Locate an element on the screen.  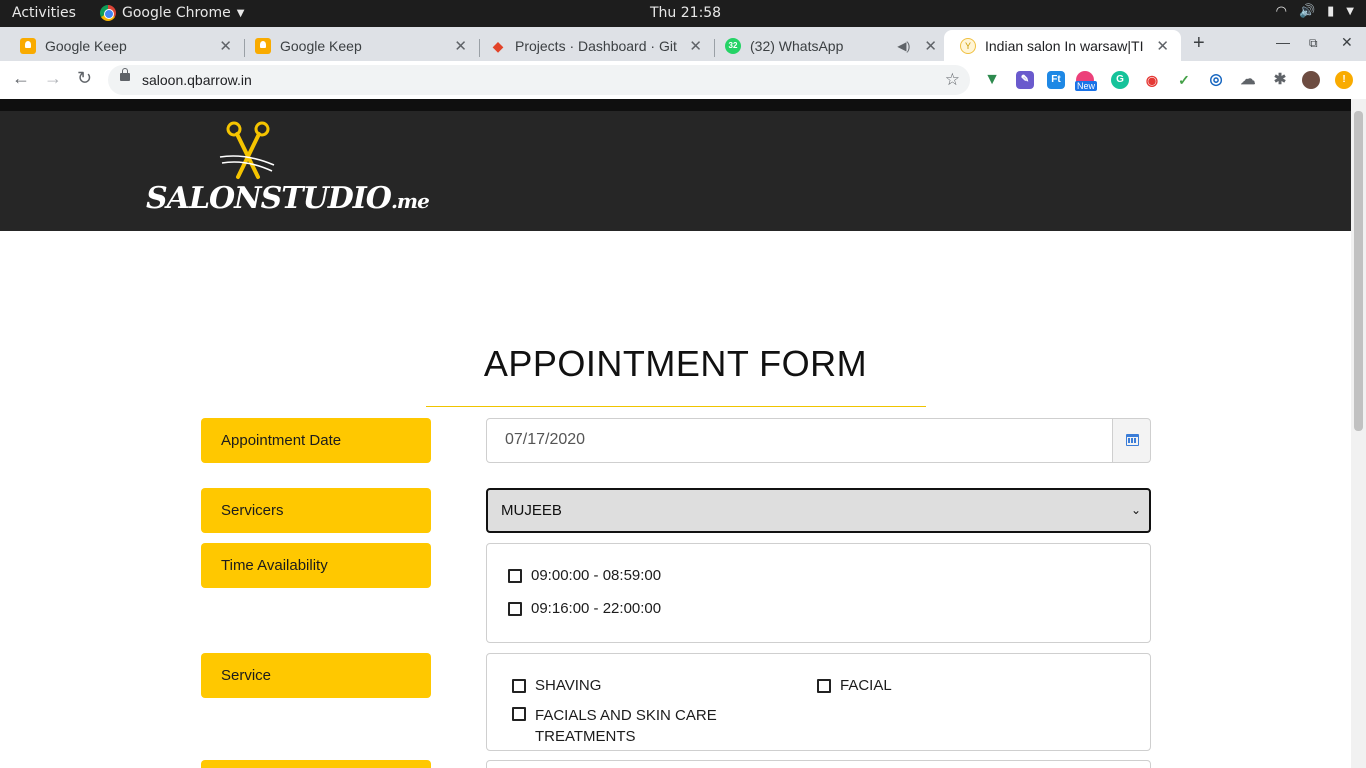
minimize-icon: — is located at coordinates (1283, 42).